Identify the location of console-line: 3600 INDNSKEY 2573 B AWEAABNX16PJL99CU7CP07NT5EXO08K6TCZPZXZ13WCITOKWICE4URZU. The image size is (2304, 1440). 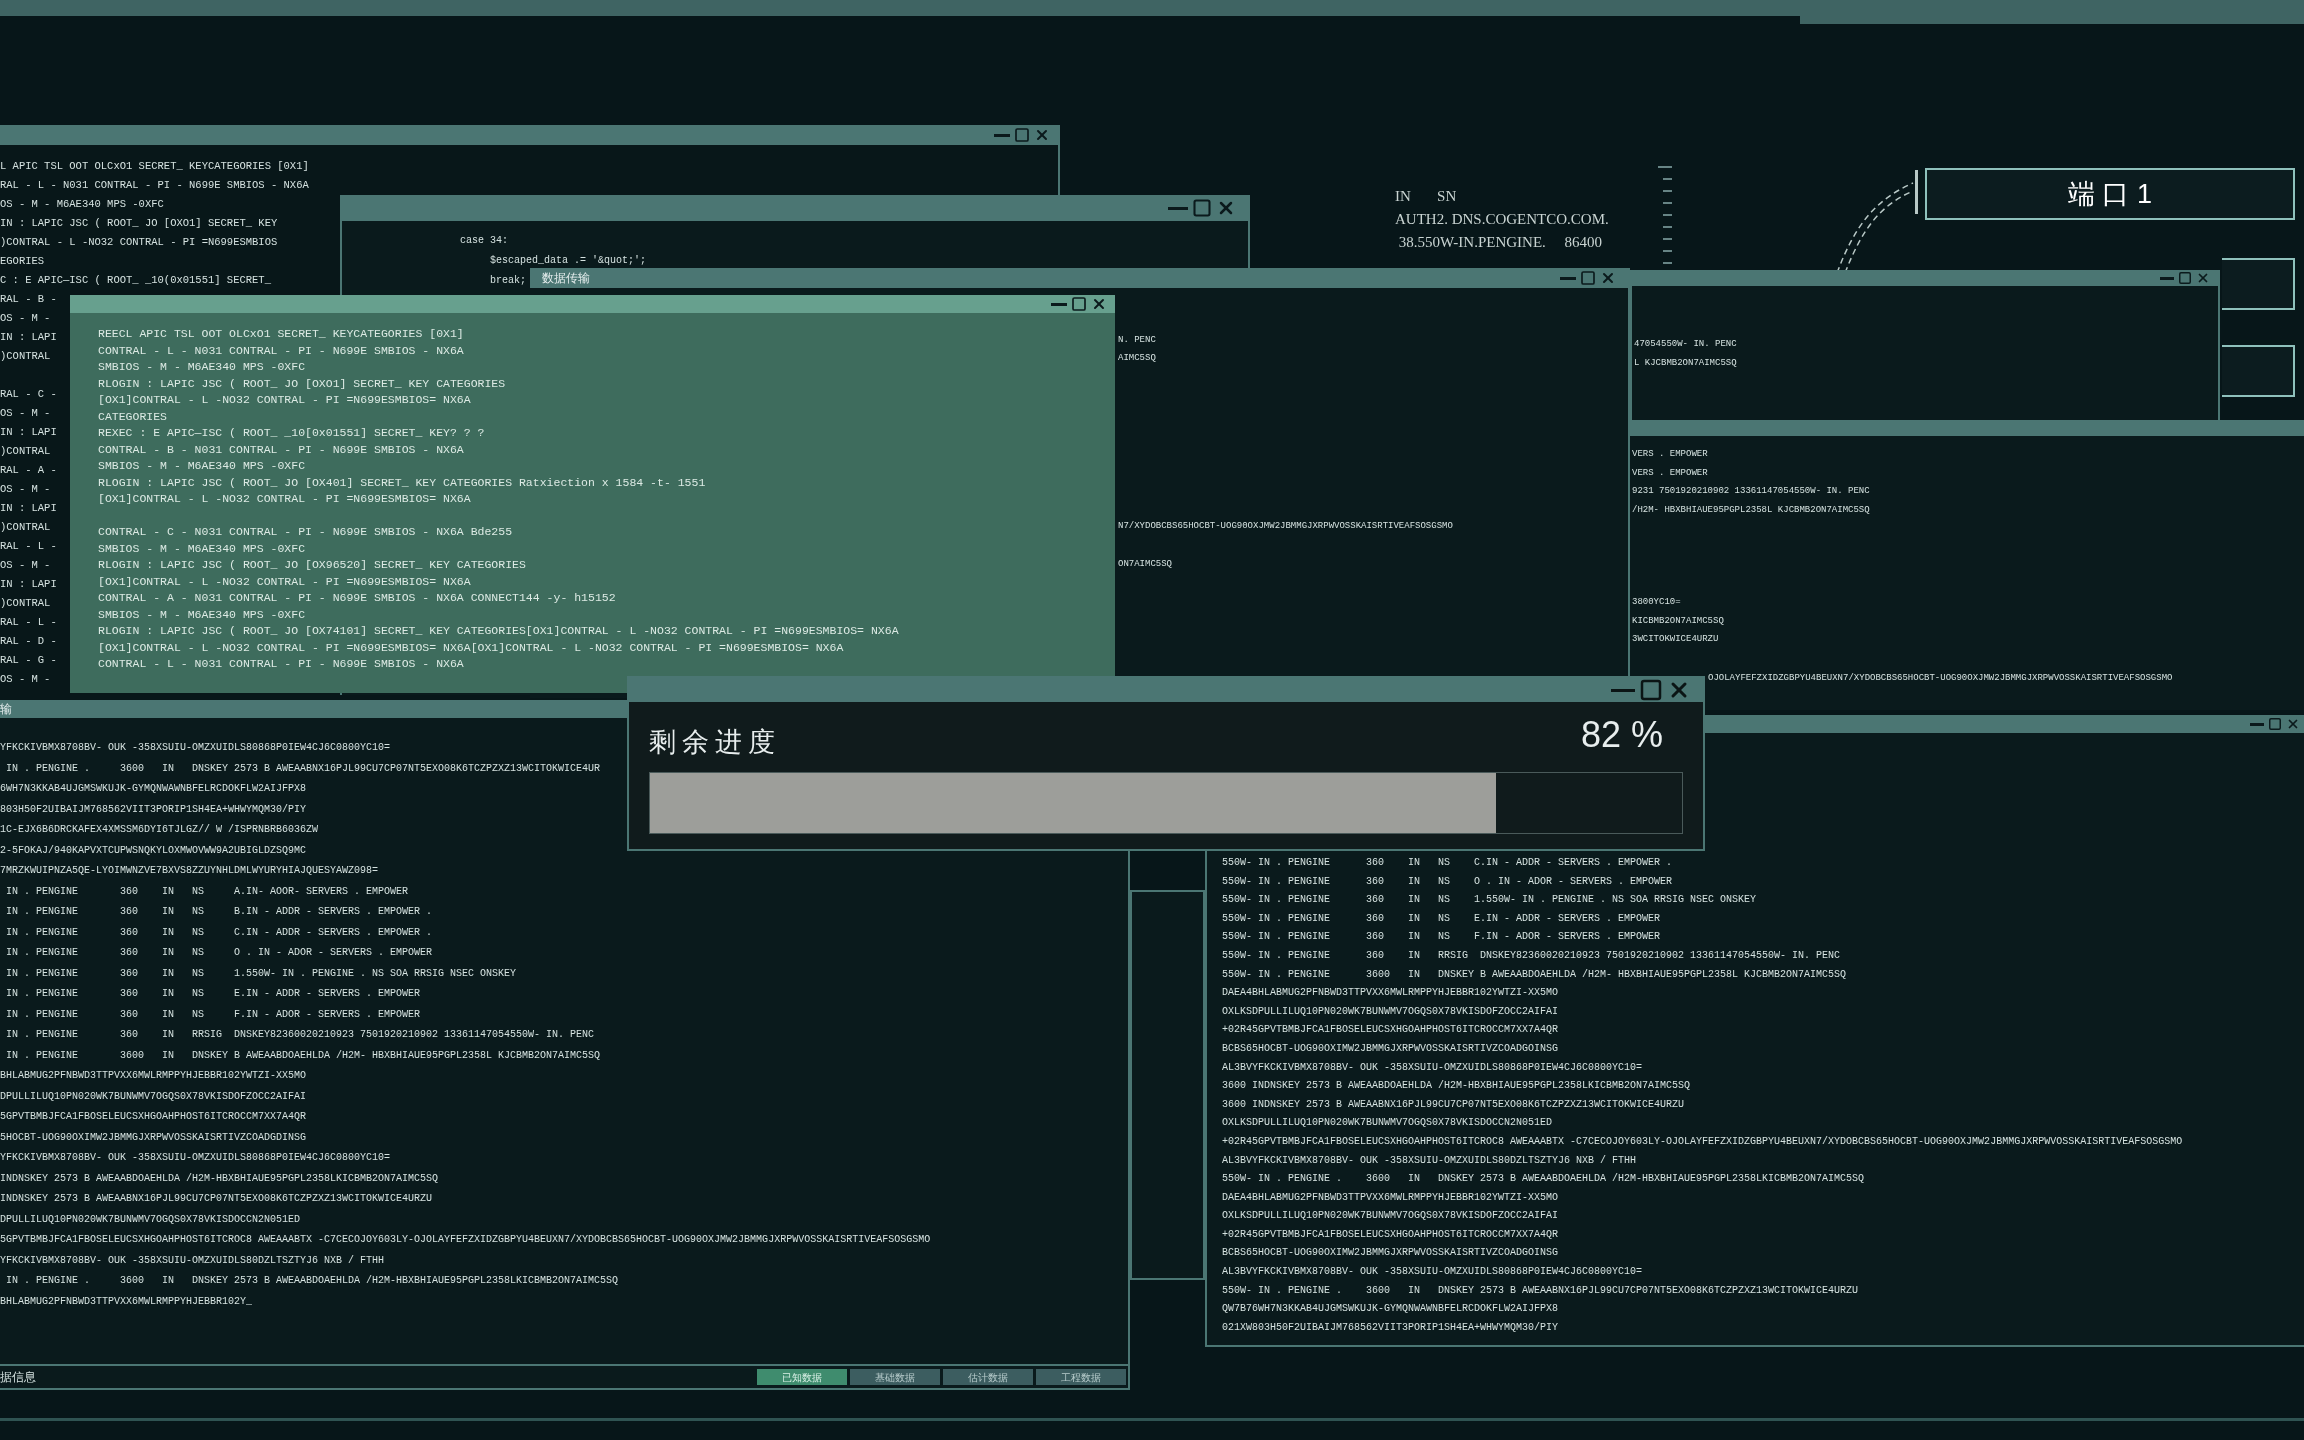
(1453, 1104).